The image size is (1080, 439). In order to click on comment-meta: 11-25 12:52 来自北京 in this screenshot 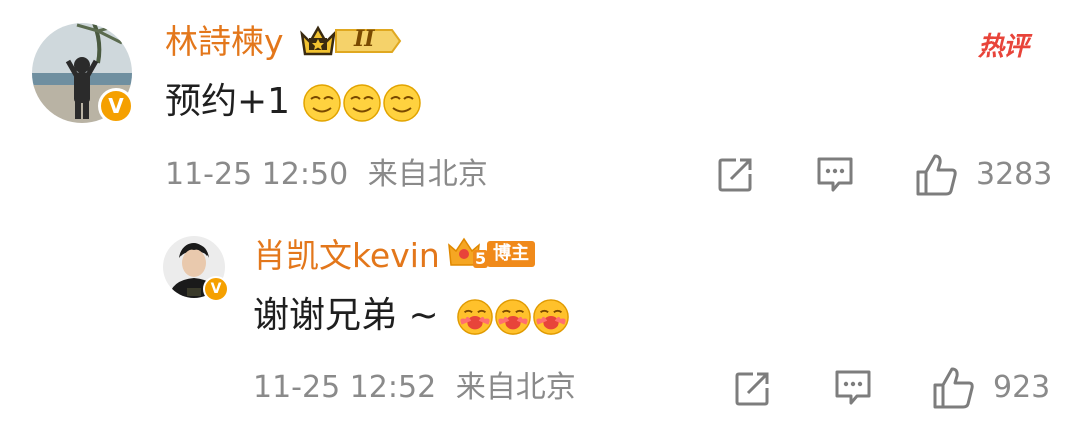, I will do `click(414, 388)`.